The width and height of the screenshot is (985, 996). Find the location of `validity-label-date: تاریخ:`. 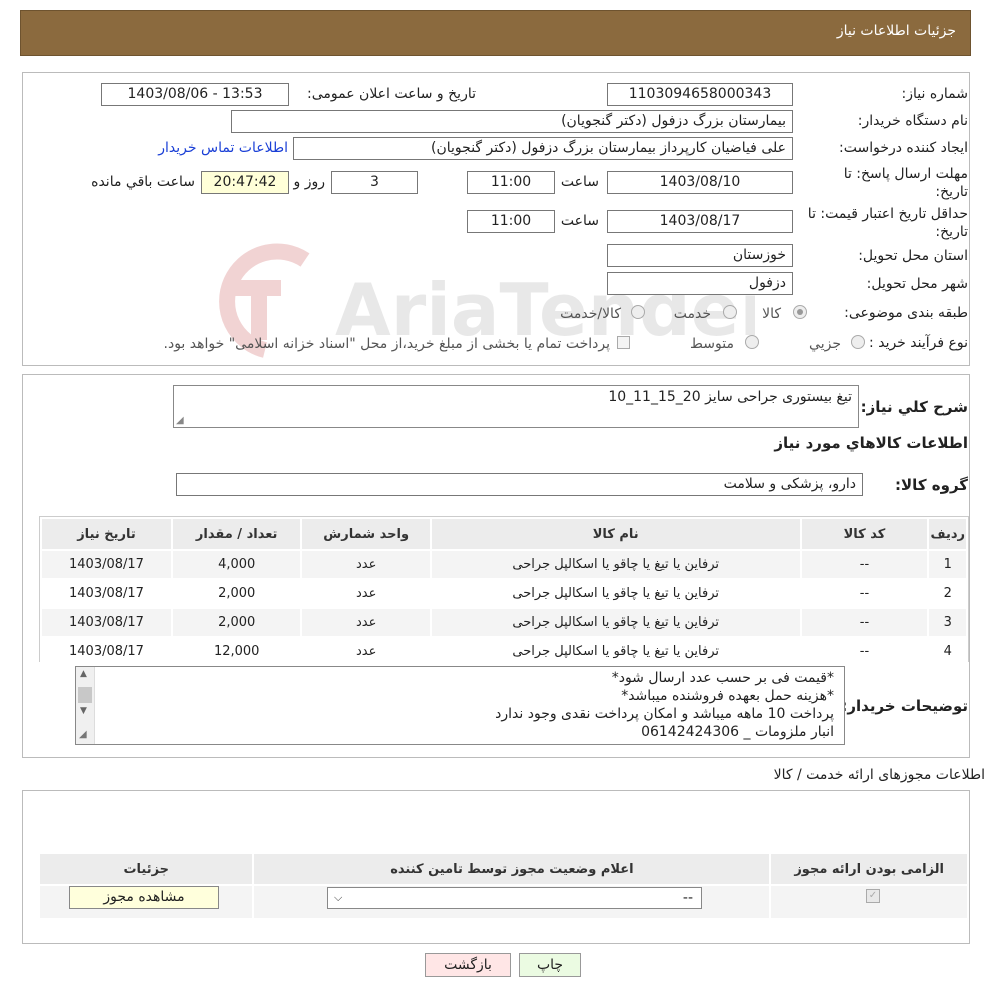

validity-label-date: تاریخ: is located at coordinates (951, 232).